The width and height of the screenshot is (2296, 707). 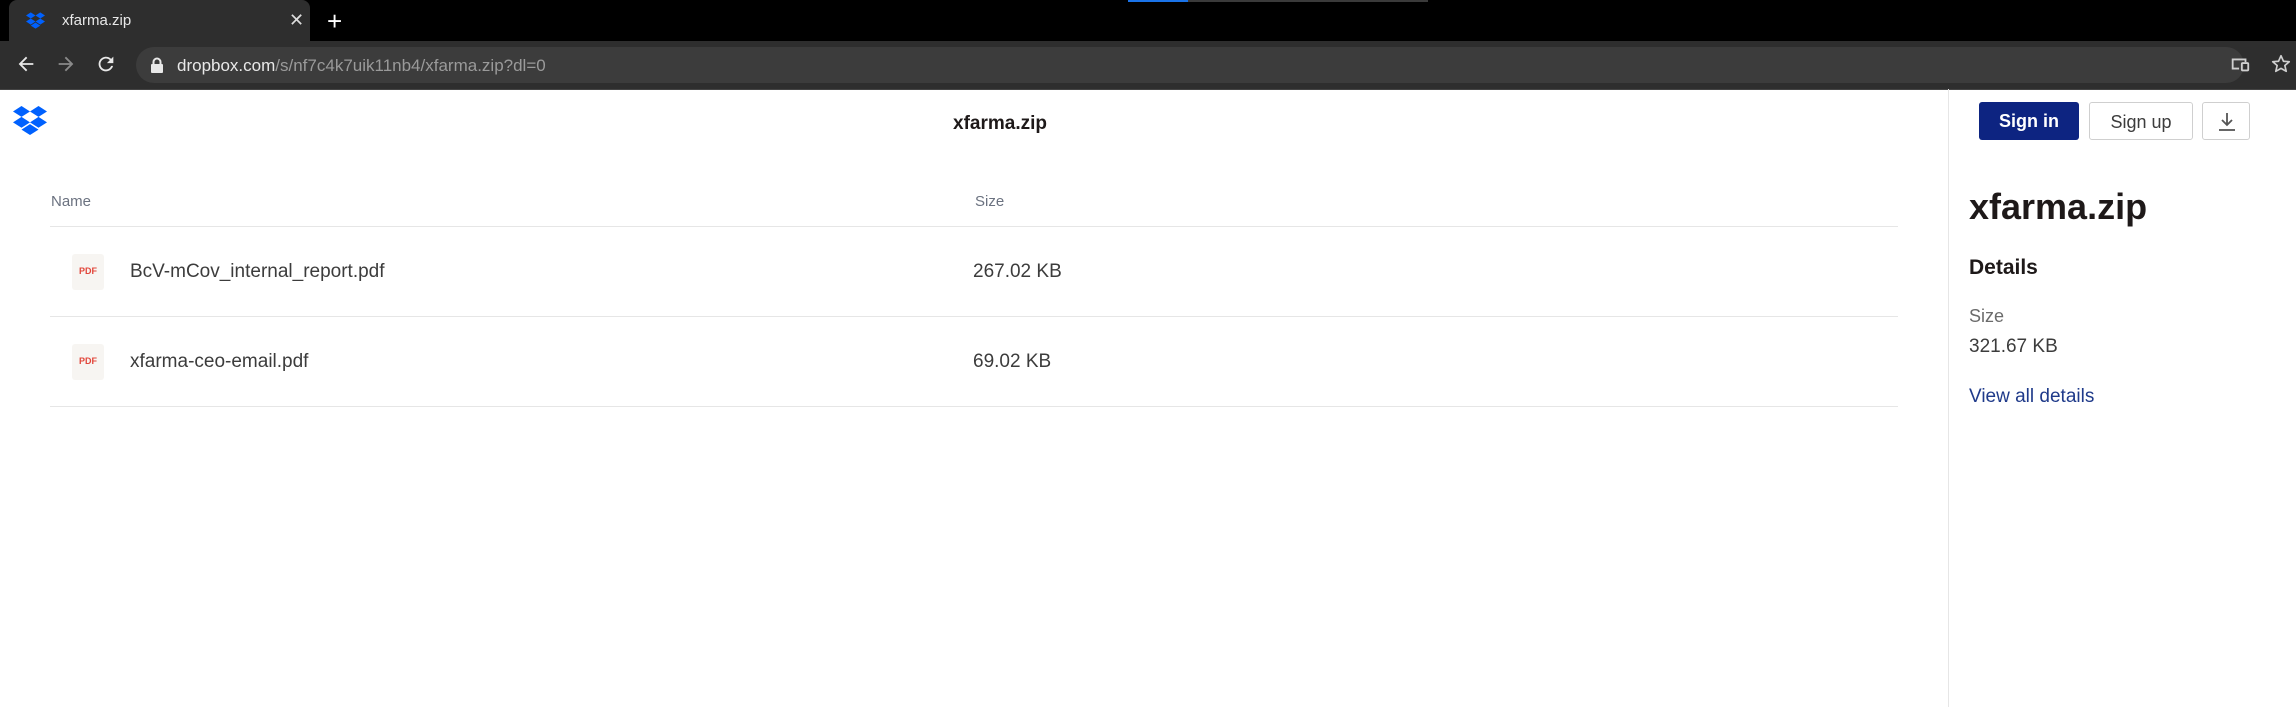 What do you see at coordinates (35, 23) in the screenshot?
I see `dropbox-icon` at bounding box center [35, 23].